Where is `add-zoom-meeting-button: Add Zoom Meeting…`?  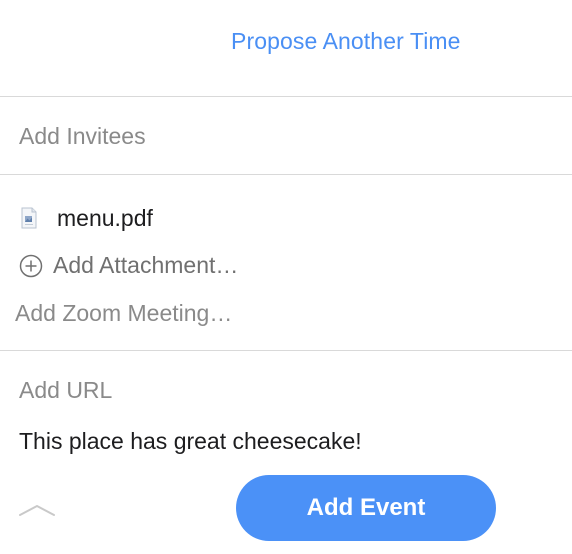 add-zoom-meeting-button: Add Zoom Meeting… is located at coordinates (123, 313).